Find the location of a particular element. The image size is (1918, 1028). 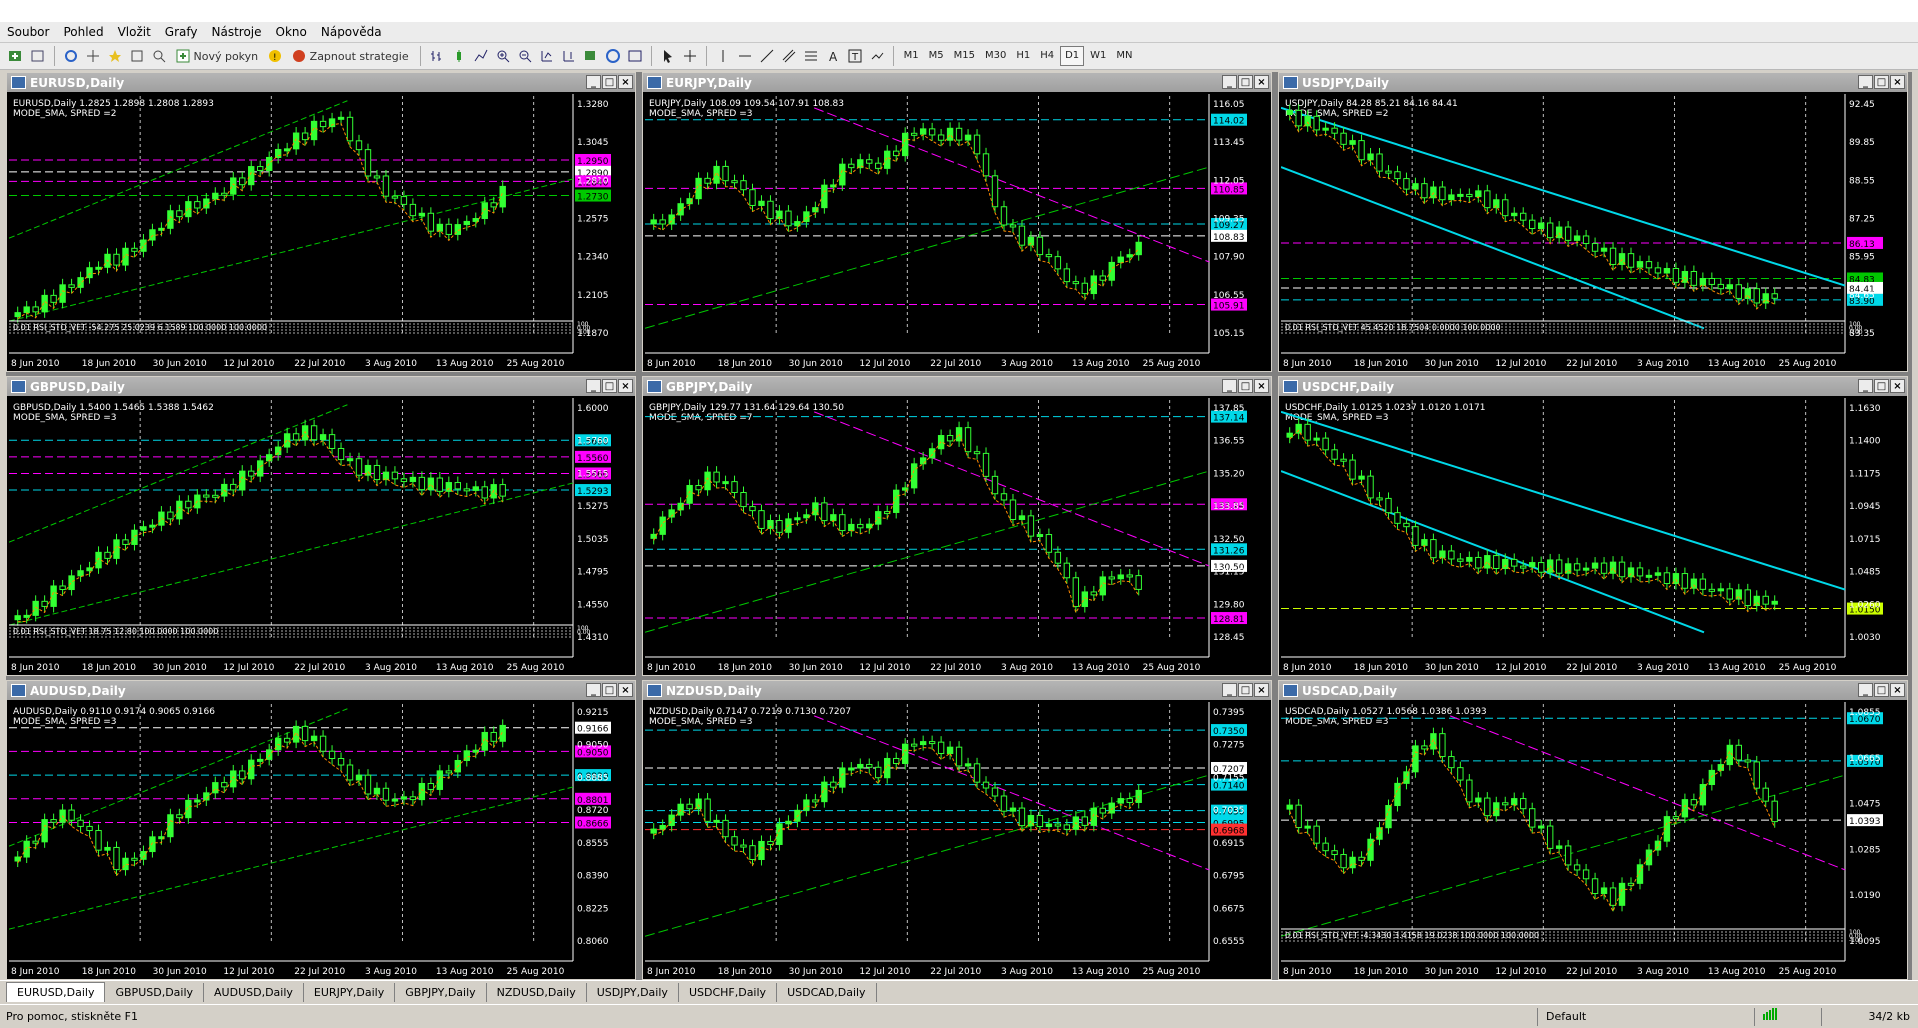

chart-window-title: GBPJPY,Daily _ □ × is located at coordinates (957, 386).